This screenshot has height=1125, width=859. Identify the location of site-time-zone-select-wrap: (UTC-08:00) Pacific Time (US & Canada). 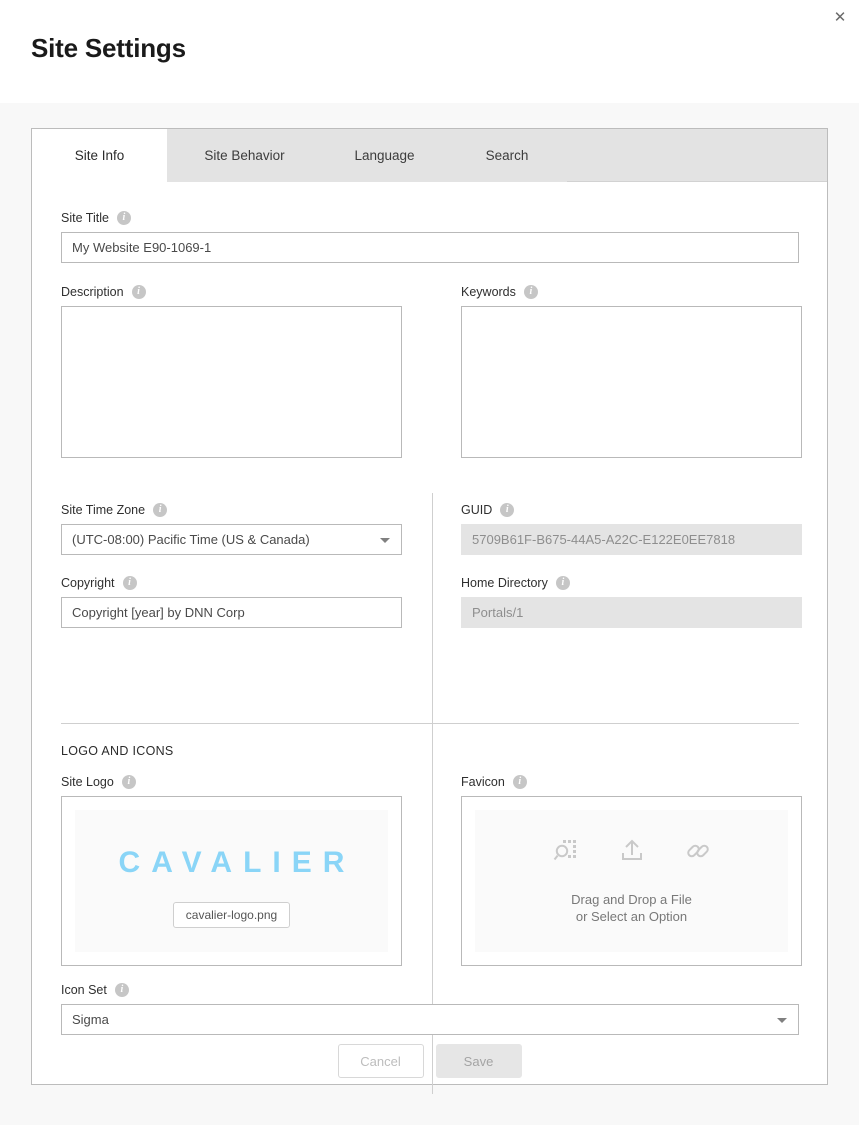
(231, 539).